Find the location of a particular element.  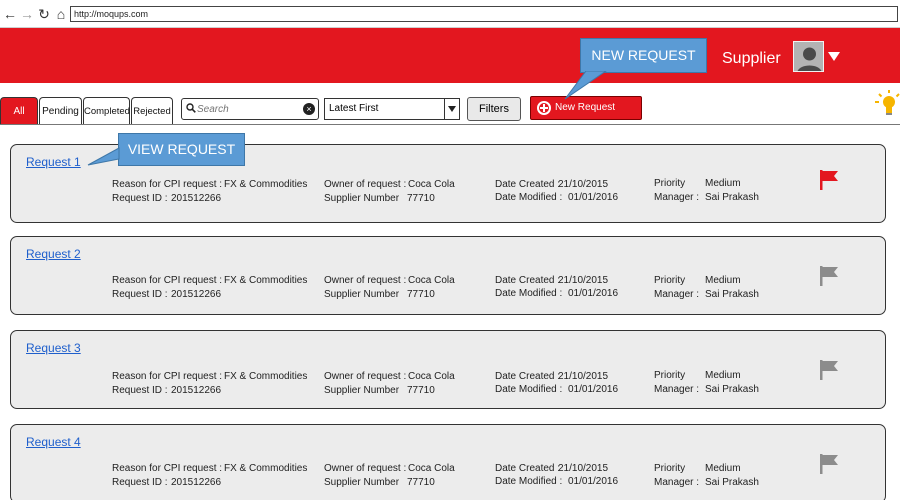

search-input is located at coordinates (247, 109).